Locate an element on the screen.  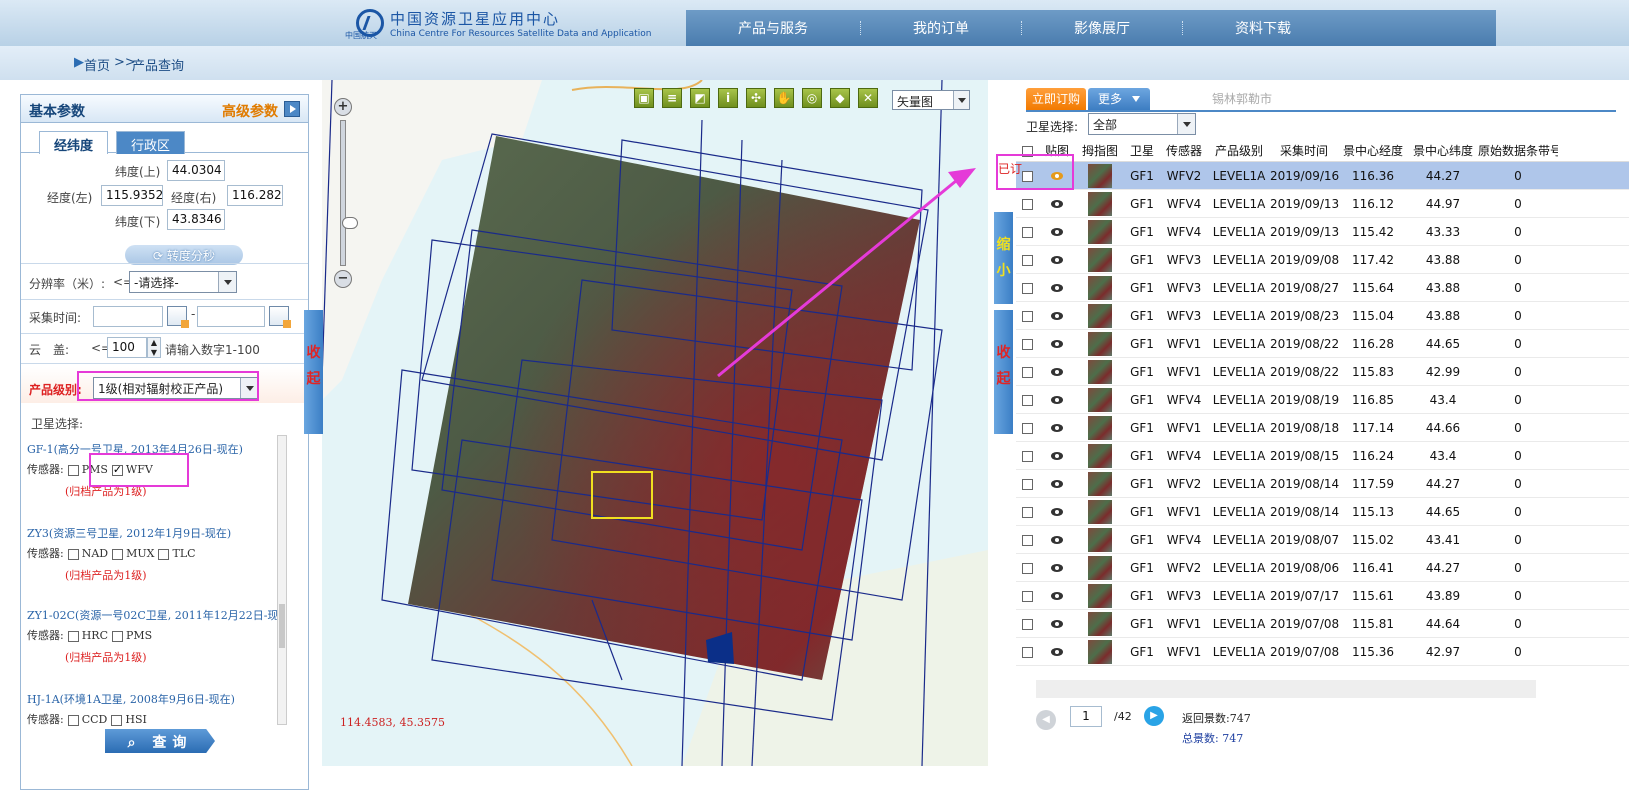
nav-products: 产品与服务 is located at coordinates (773, 28).